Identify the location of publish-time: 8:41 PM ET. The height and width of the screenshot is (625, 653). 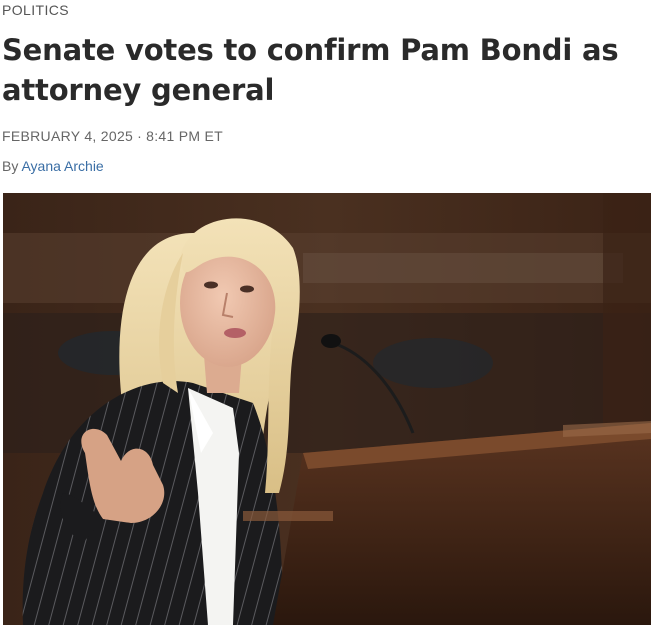
(185, 136).